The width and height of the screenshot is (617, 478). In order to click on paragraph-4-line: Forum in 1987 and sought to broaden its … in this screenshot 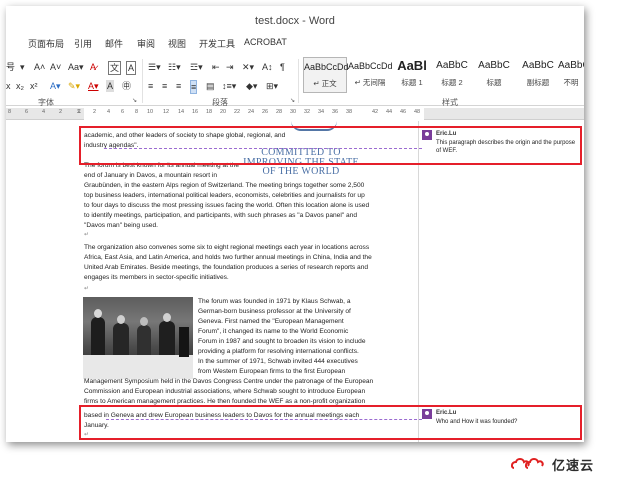, I will do `click(282, 341)`.